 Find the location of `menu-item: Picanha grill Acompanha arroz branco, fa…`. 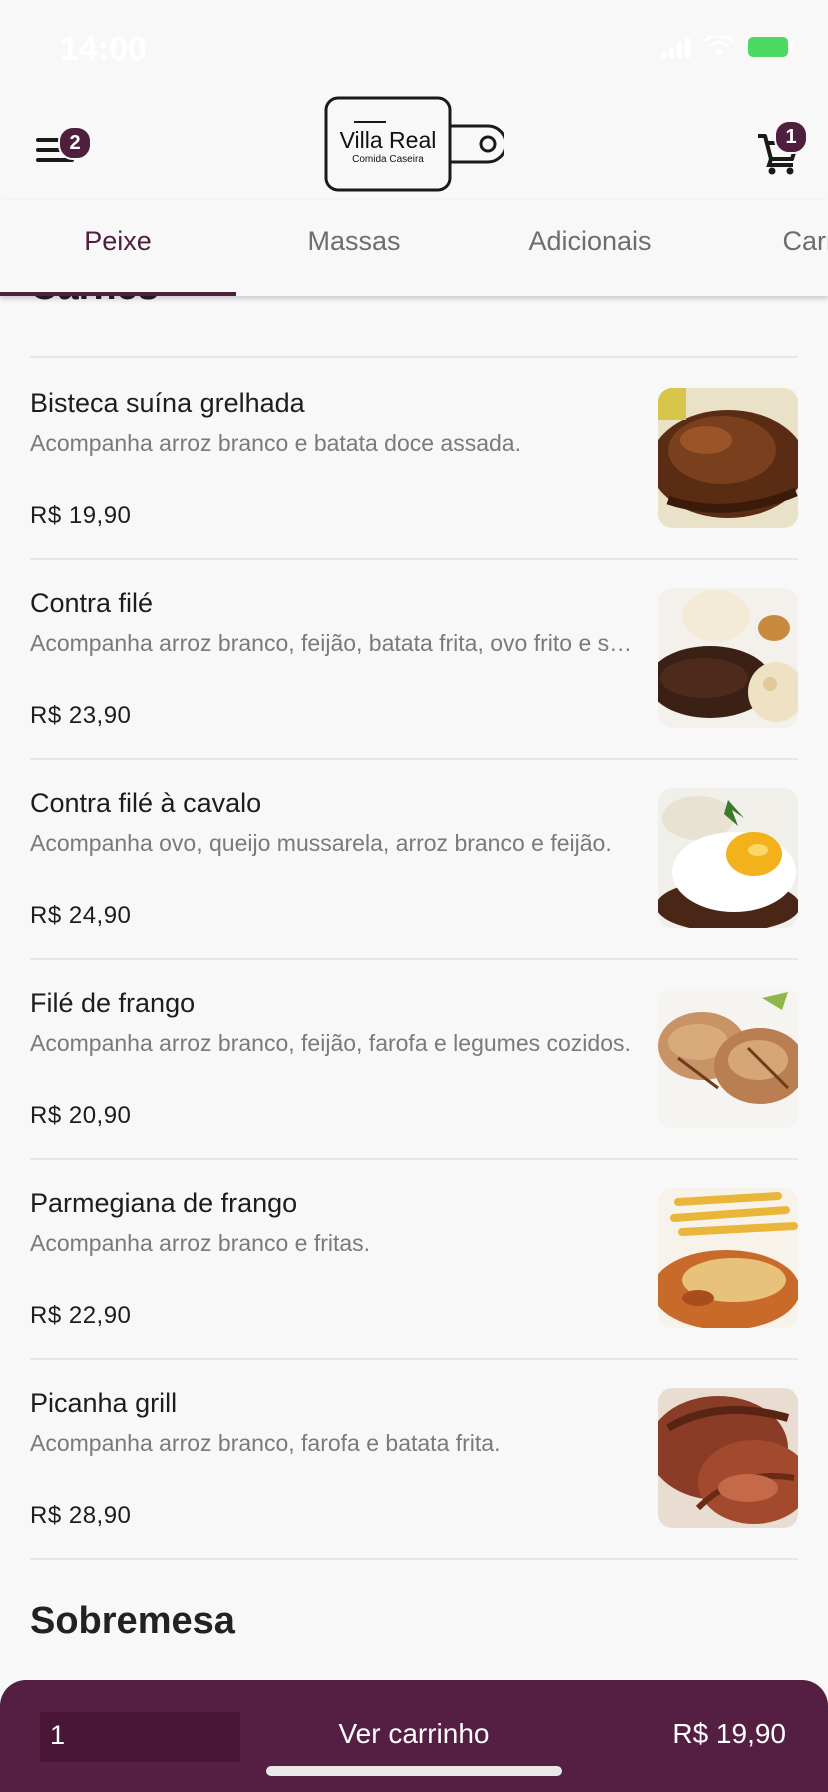

menu-item: Picanha grill Acompanha arroz branco, fa… is located at coordinates (414, 1458).